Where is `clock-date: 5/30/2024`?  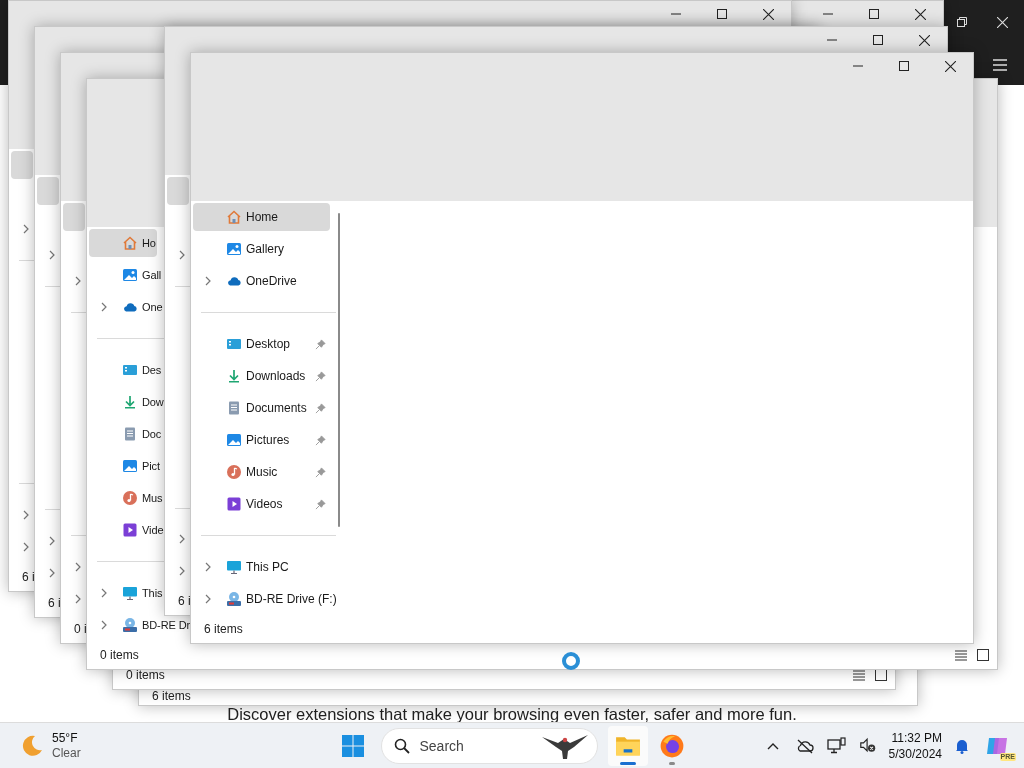 clock-date: 5/30/2024 is located at coordinates (915, 753).